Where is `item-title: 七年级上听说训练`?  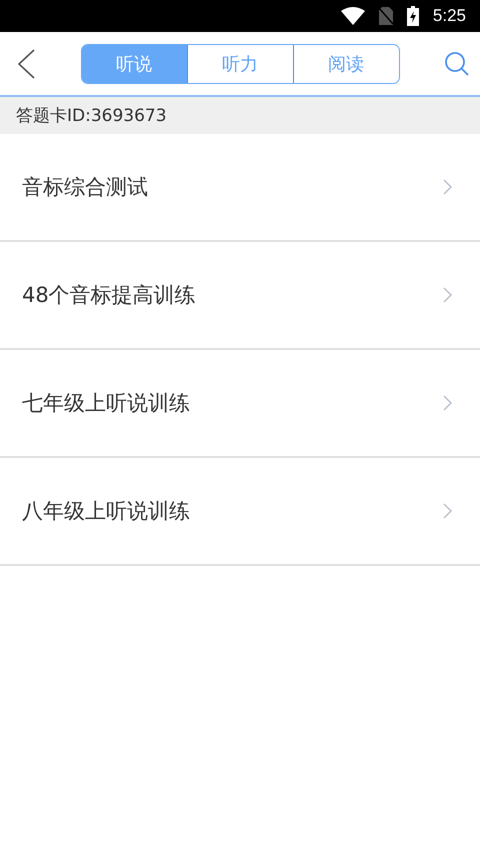 item-title: 七年级上听说训练 is located at coordinates (106, 403).